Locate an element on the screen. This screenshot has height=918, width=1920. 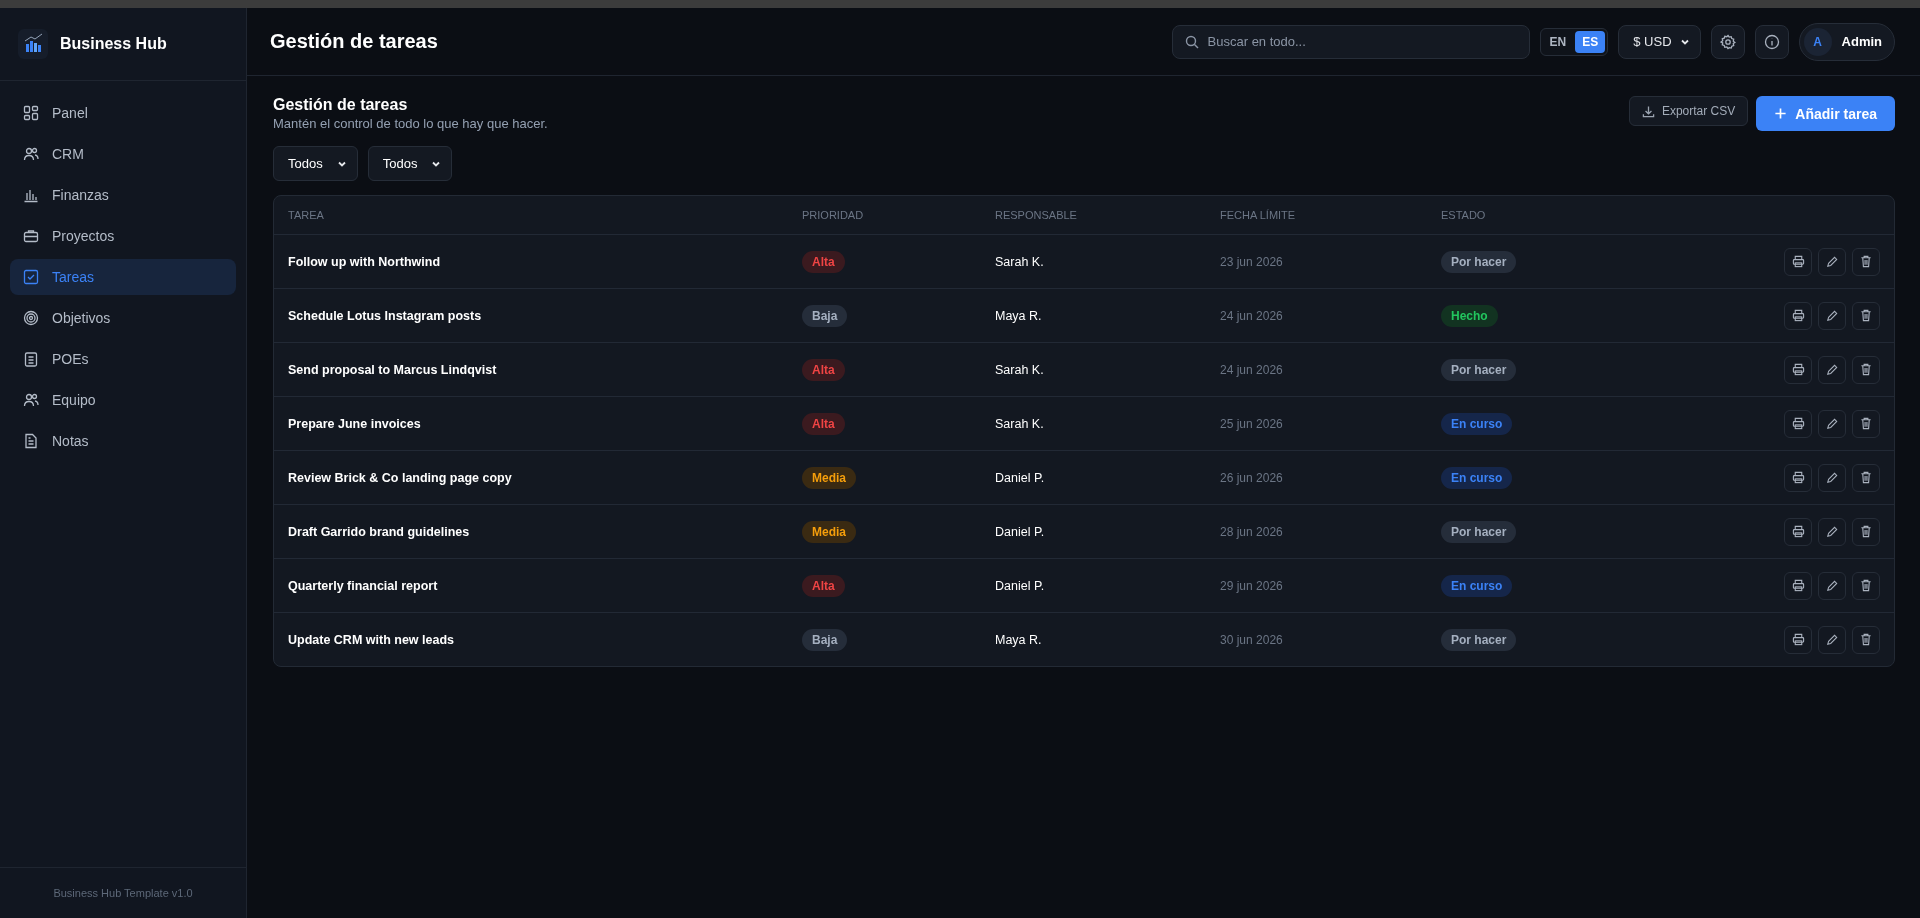
language-option: EN is located at coordinates (1558, 41).